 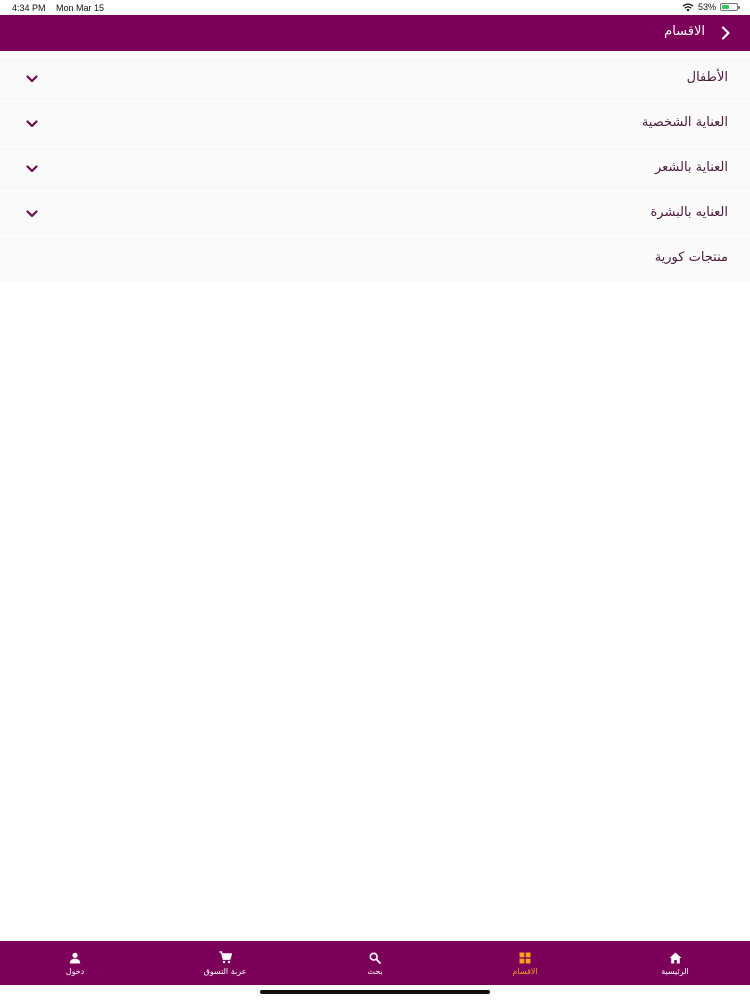 What do you see at coordinates (684, 122) in the screenshot?
I see `category-label: العناية الشخصية` at bounding box center [684, 122].